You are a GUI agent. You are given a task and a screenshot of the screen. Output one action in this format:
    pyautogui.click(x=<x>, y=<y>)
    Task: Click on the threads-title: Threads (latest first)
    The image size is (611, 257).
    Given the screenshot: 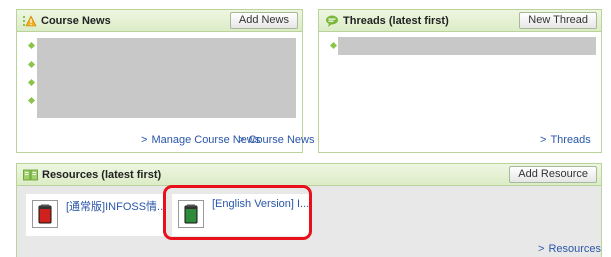 What is the action you would take?
    pyautogui.click(x=396, y=20)
    